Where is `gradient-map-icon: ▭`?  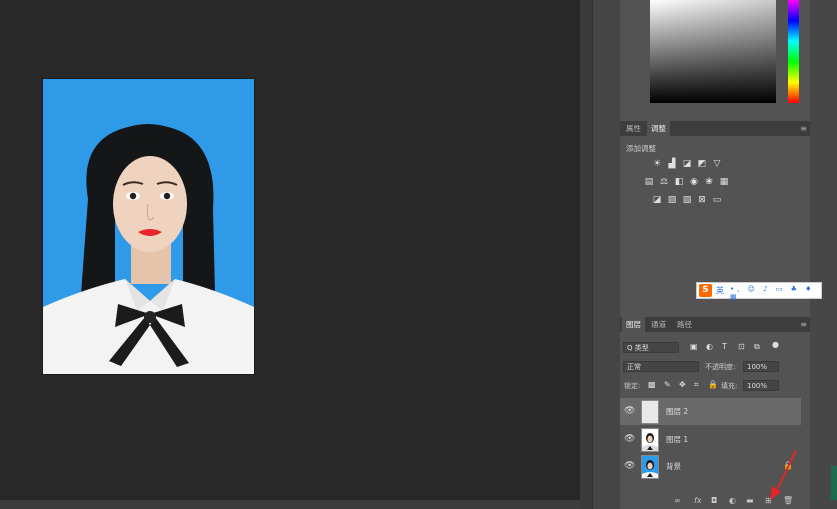 gradient-map-icon: ▭ is located at coordinates (717, 200).